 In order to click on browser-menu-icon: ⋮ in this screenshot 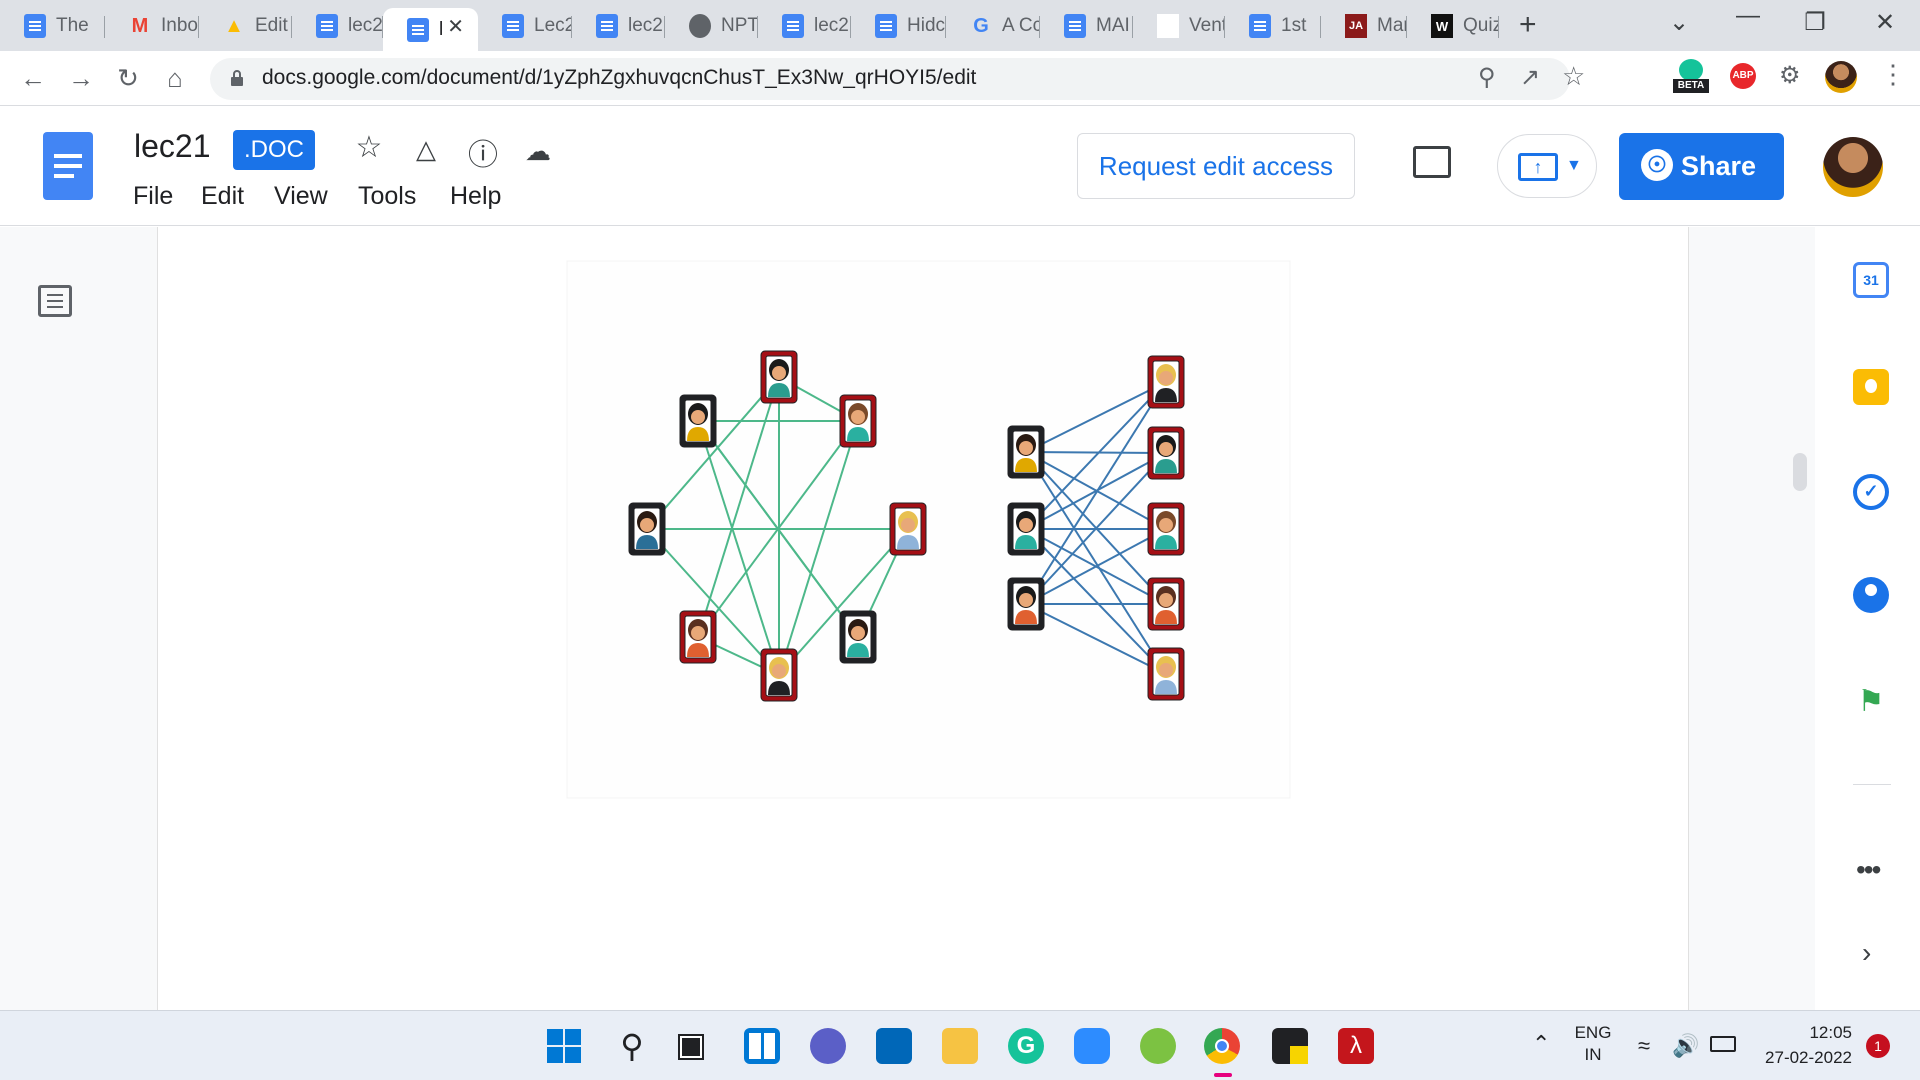, I will do `click(1893, 74)`.